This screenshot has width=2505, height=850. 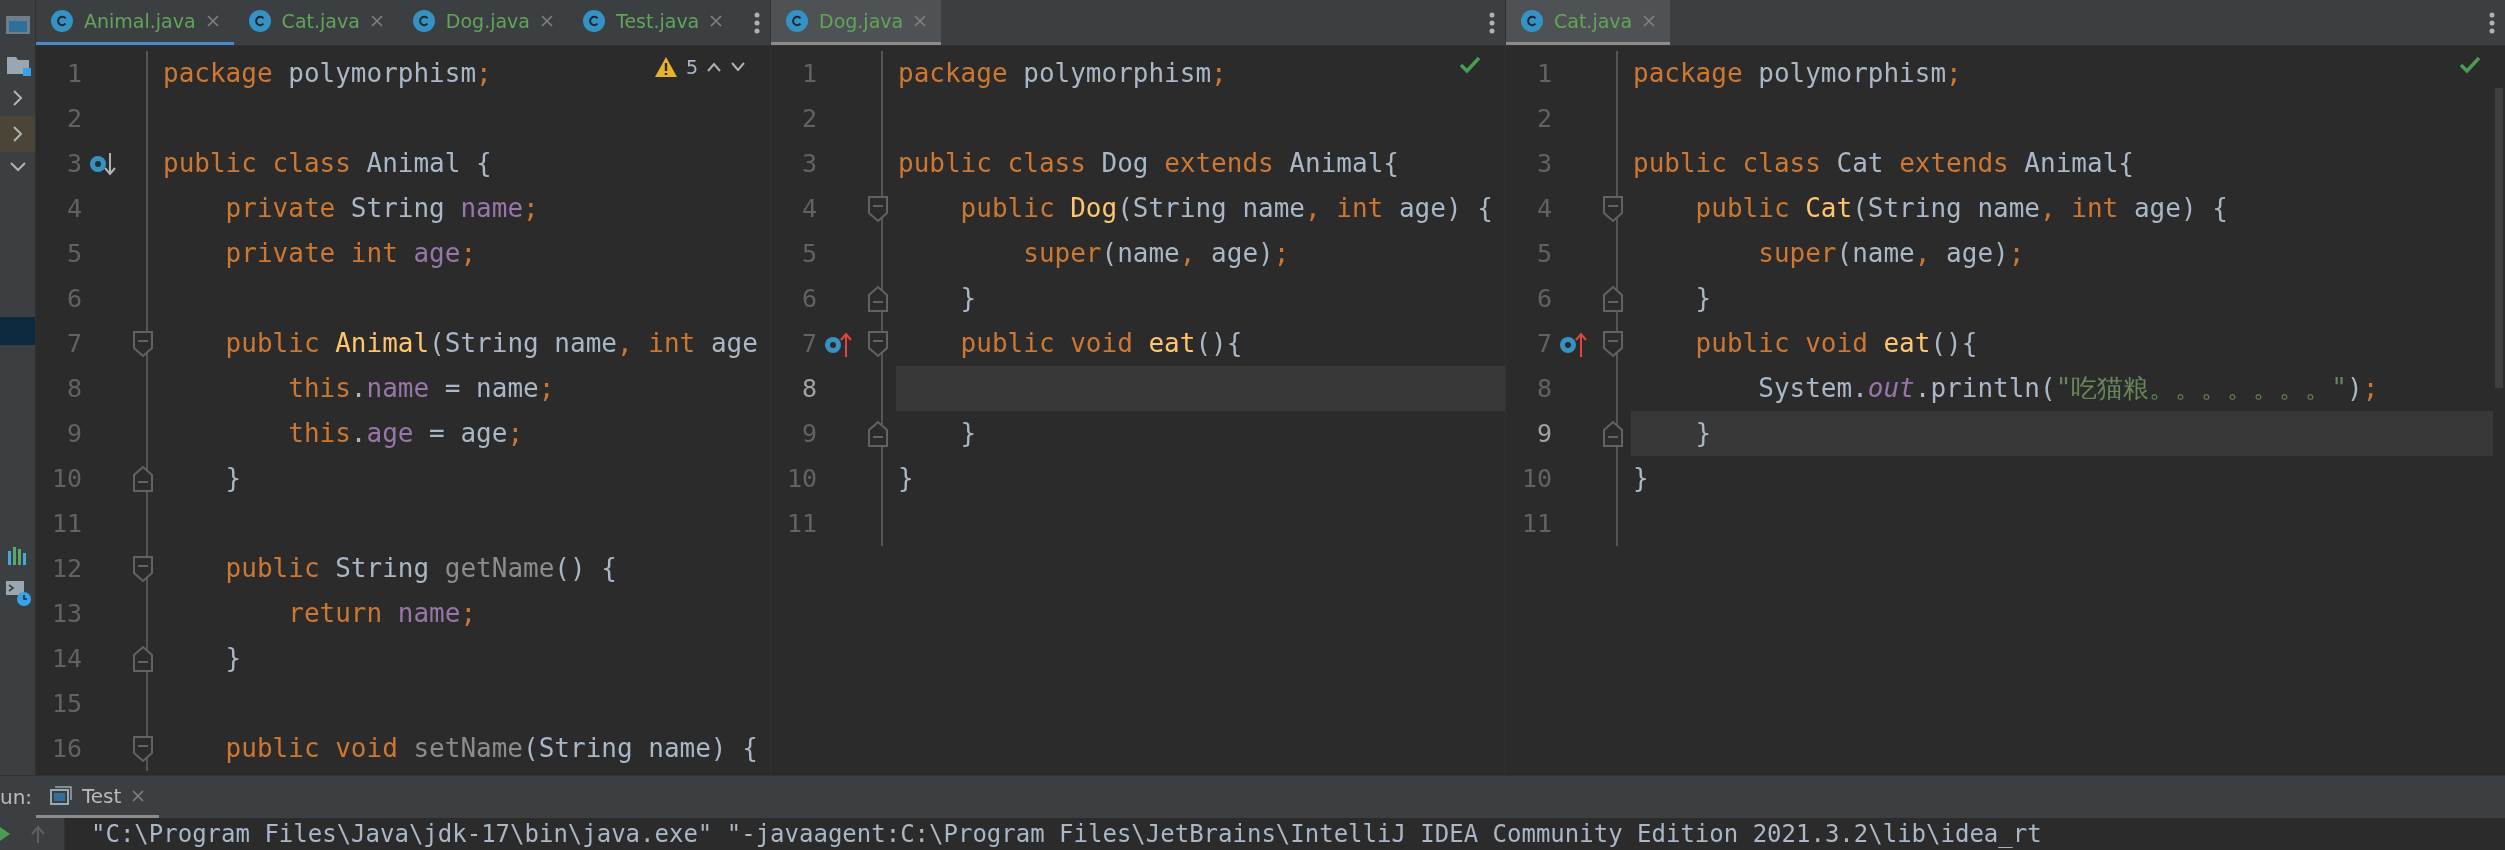 What do you see at coordinates (381, 208) in the screenshot?
I see `code-line: private String name;` at bounding box center [381, 208].